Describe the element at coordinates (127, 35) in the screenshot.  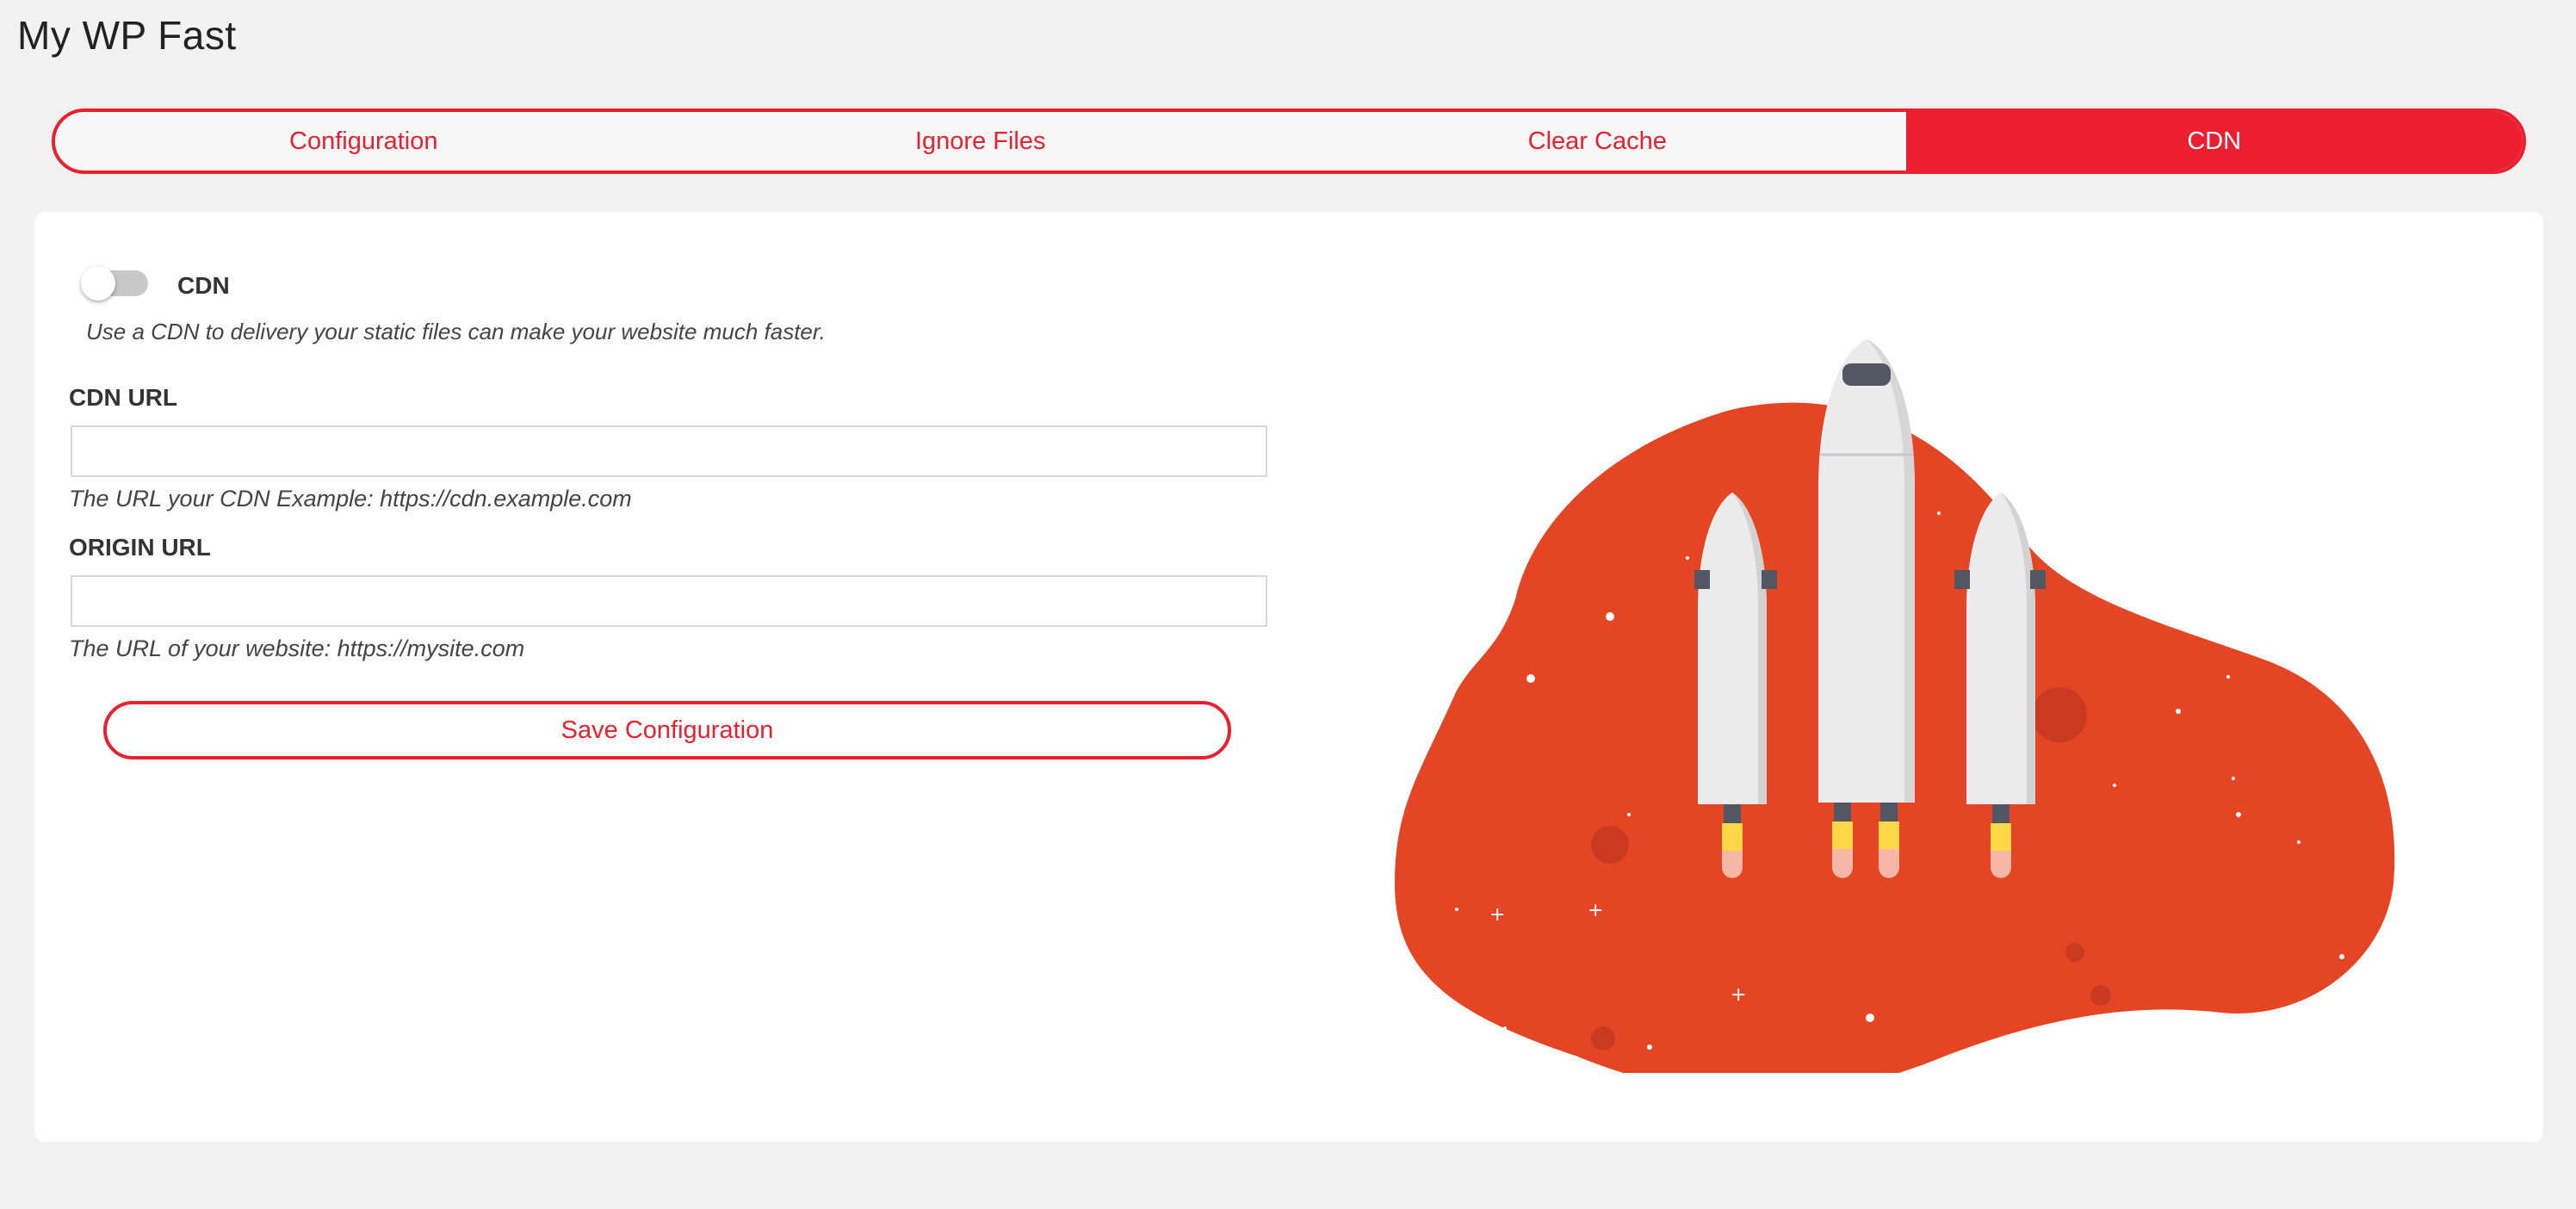
I see `page-title: My WP Fast` at that location.